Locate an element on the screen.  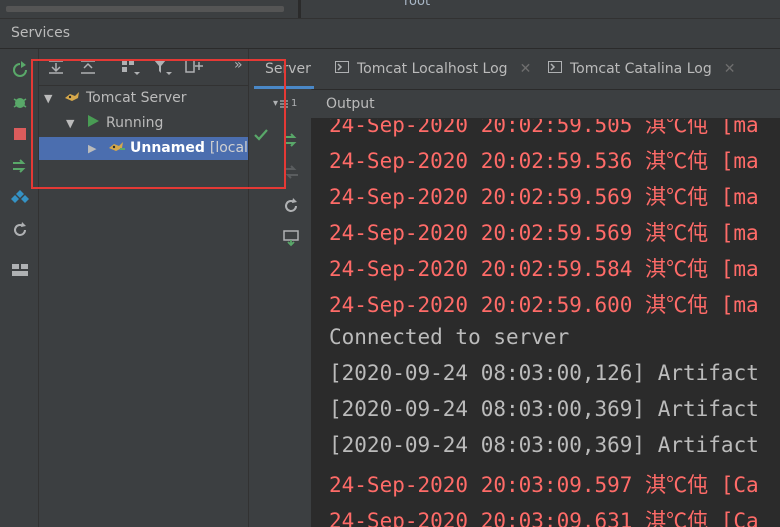
services-title-bar: Services is located at coordinates (390, 34).